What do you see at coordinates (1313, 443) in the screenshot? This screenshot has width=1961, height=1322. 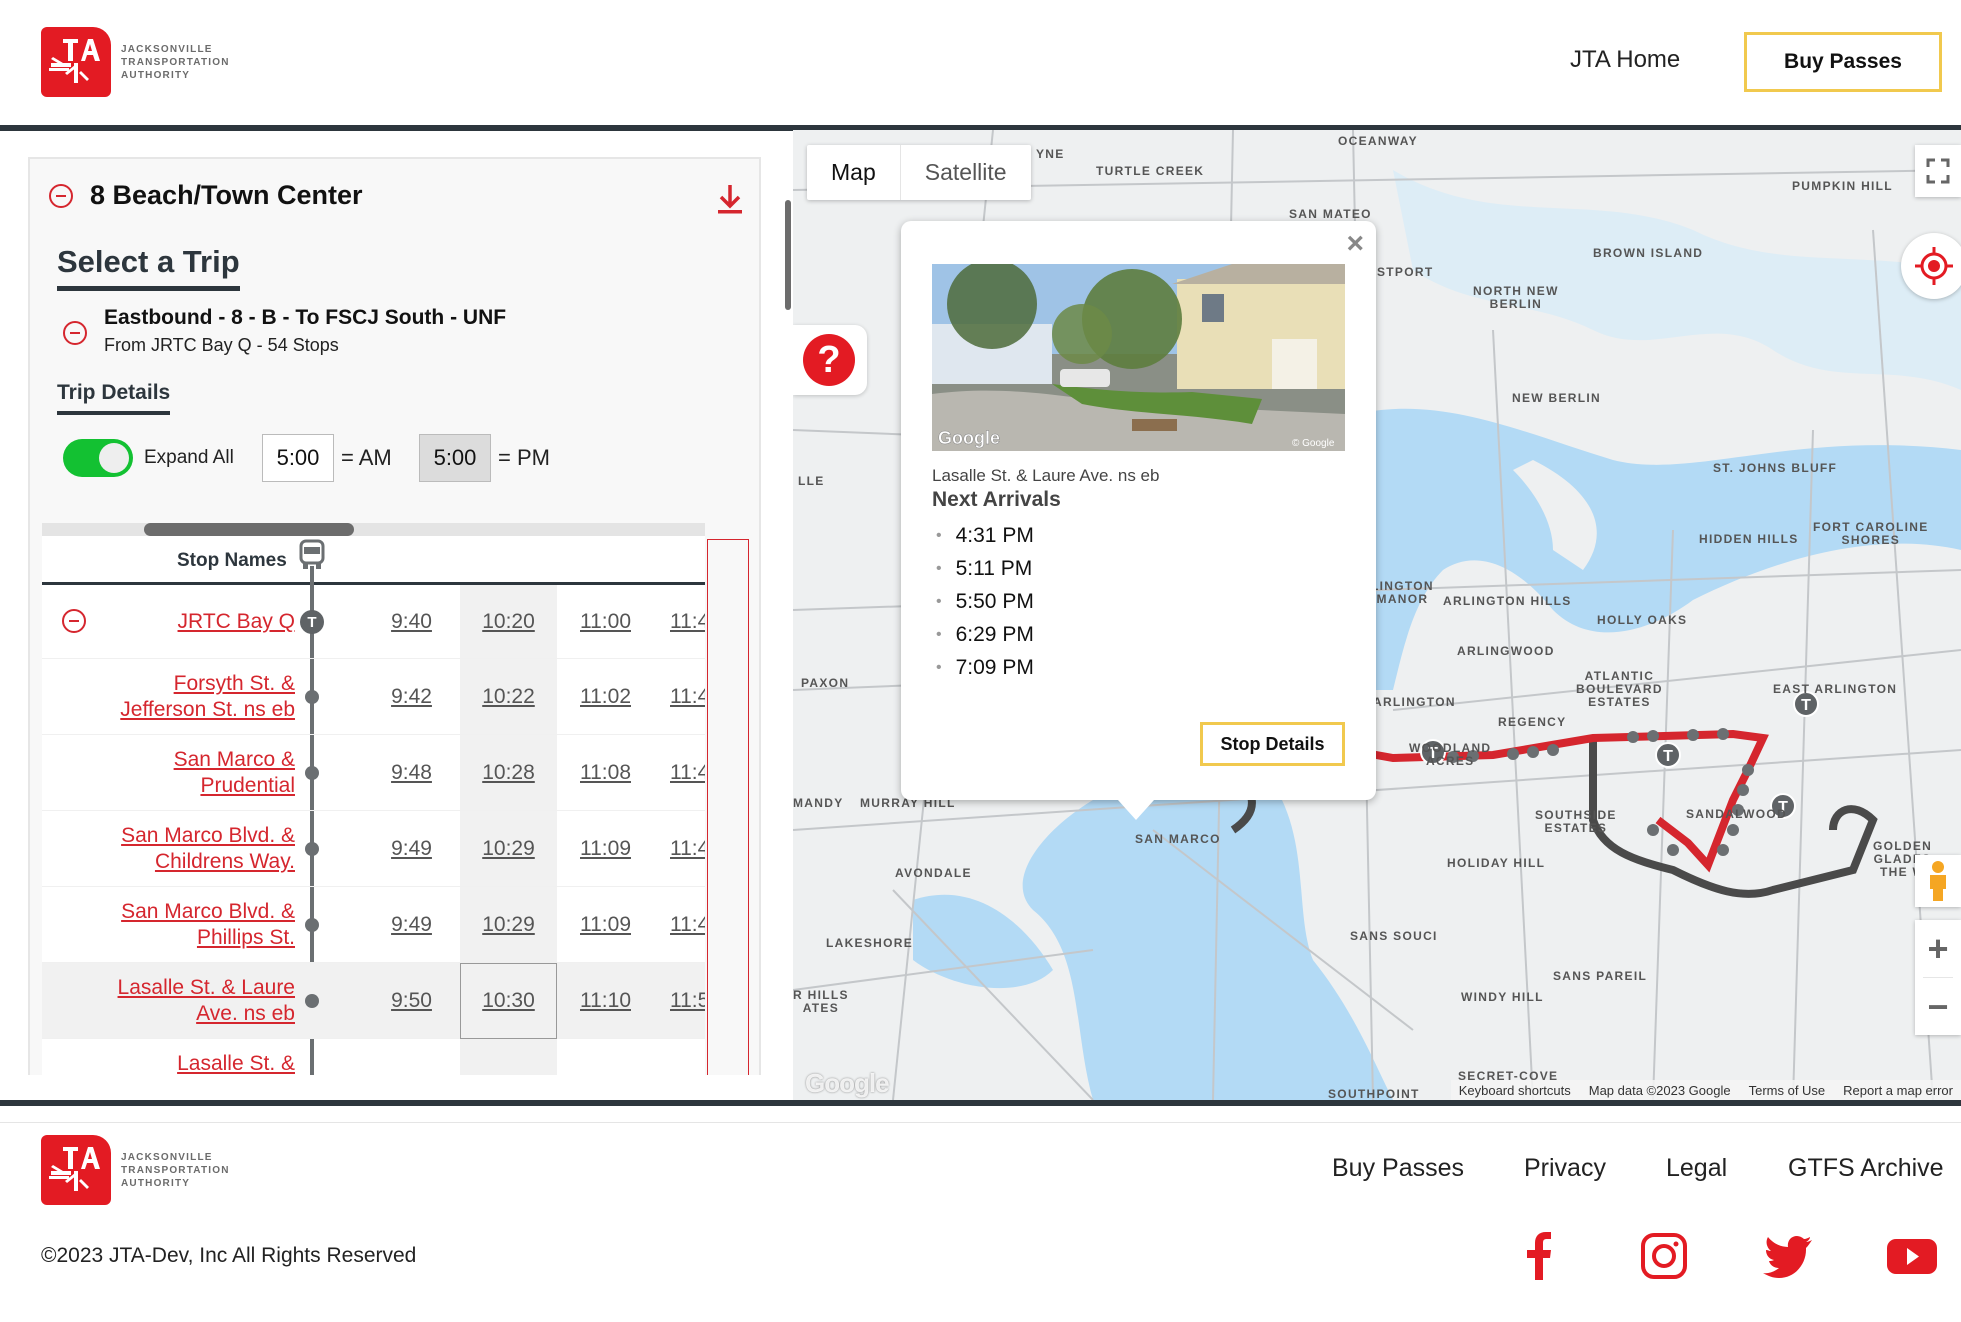 I see `street-view-copyright: © Google` at bounding box center [1313, 443].